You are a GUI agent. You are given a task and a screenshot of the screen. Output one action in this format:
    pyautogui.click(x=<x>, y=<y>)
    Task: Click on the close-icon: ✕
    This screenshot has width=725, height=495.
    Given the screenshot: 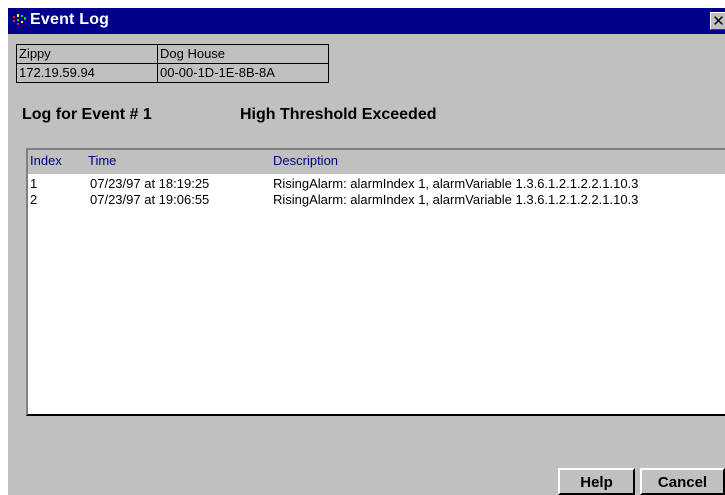 What is the action you would take?
    pyautogui.click(x=718, y=21)
    